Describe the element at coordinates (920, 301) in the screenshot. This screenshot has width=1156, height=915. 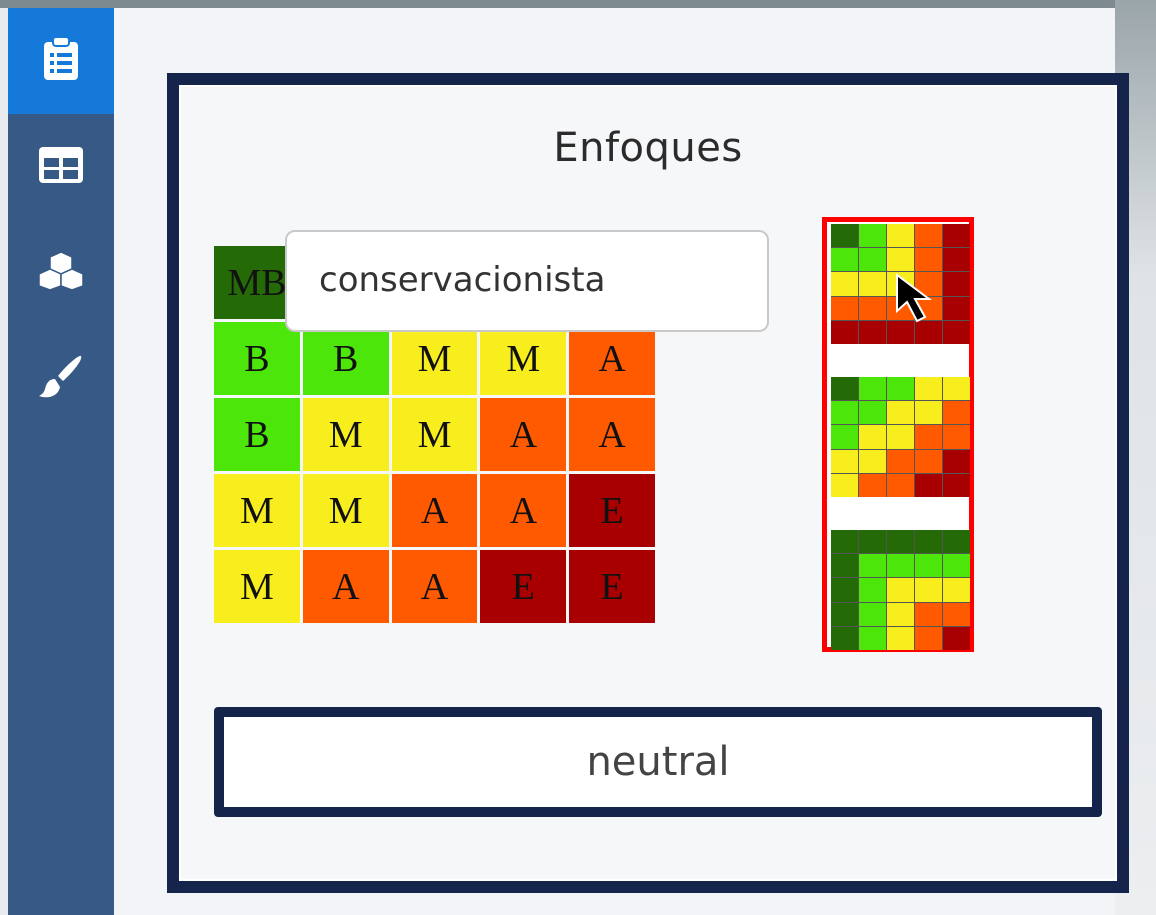
I see `mouse-pointer-icon` at that location.